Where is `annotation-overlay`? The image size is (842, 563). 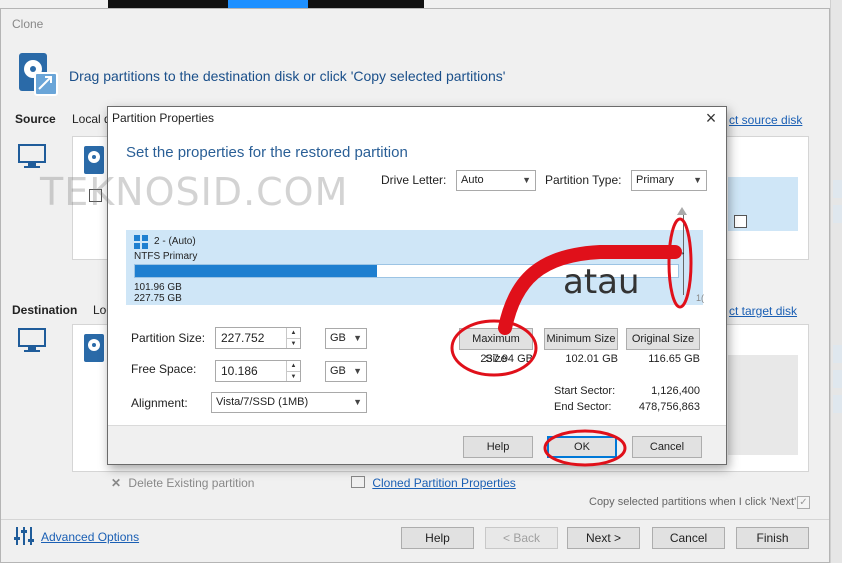 annotation-overlay is located at coordinates (571, 342).